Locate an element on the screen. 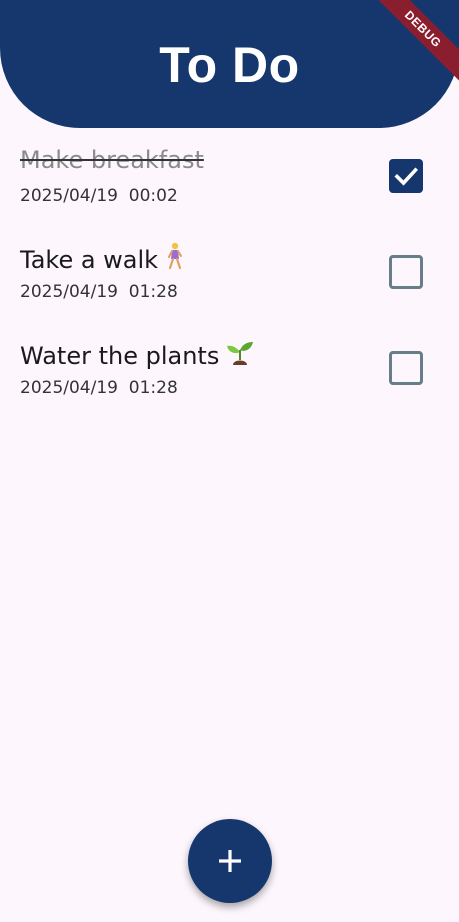 The image size is (459, 922). plus-icon is located at coordinates (230, 861).